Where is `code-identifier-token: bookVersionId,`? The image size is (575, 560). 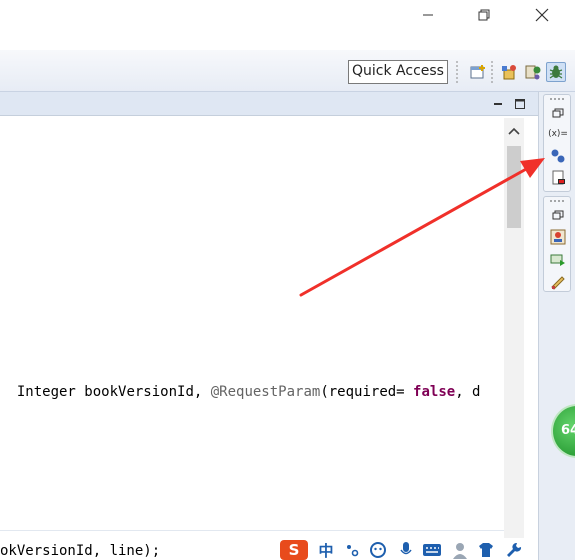 code-identifier-token: bookVersionId, is located at coordinates (147, 392).